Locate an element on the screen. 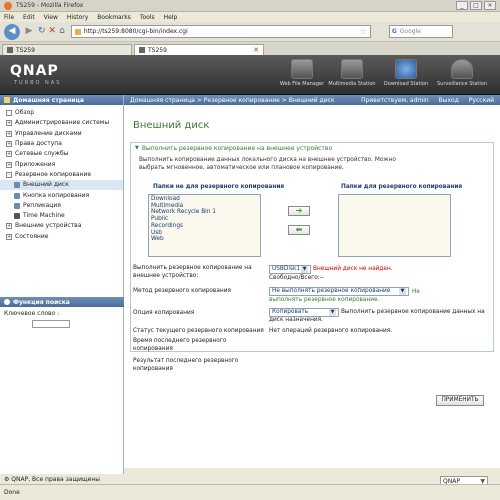  bookmark-star-icon: ☆ is located at coordinates (363, 31).